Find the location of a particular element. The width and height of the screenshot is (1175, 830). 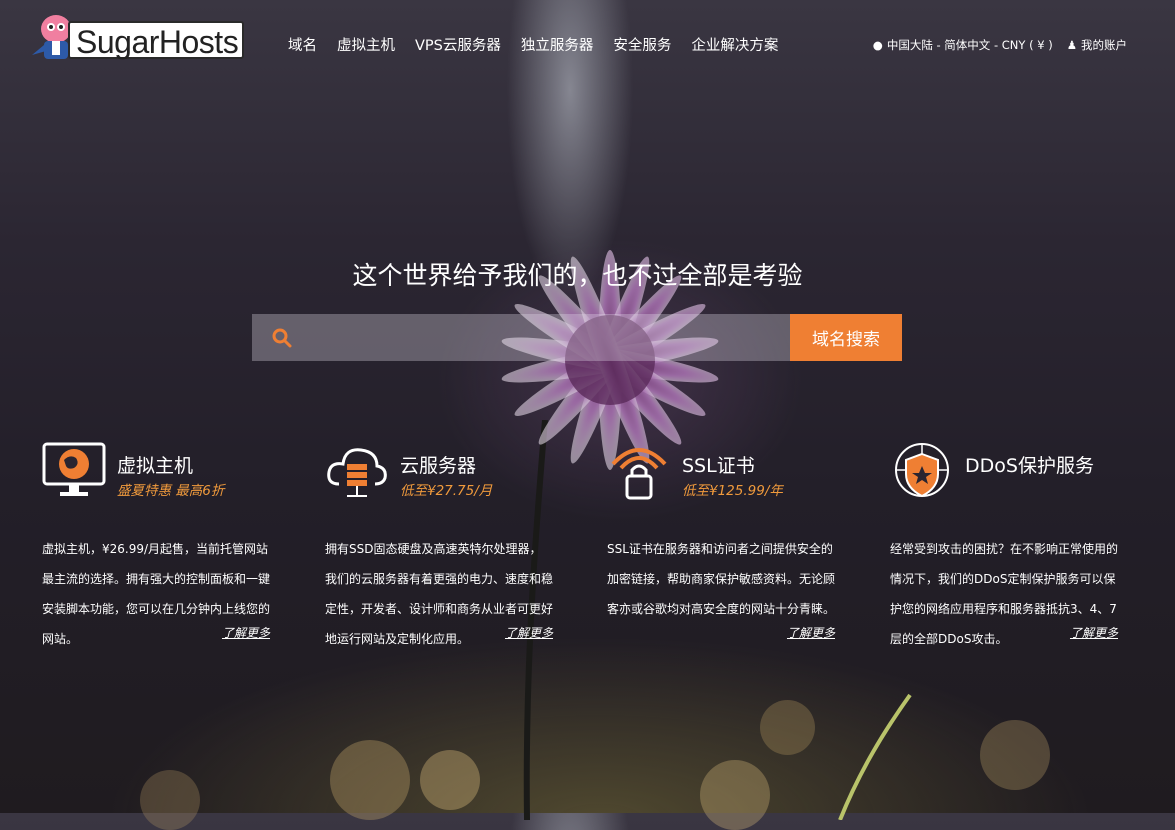

feature-title: 虚拟主机 is located at coordinates (155, 466).